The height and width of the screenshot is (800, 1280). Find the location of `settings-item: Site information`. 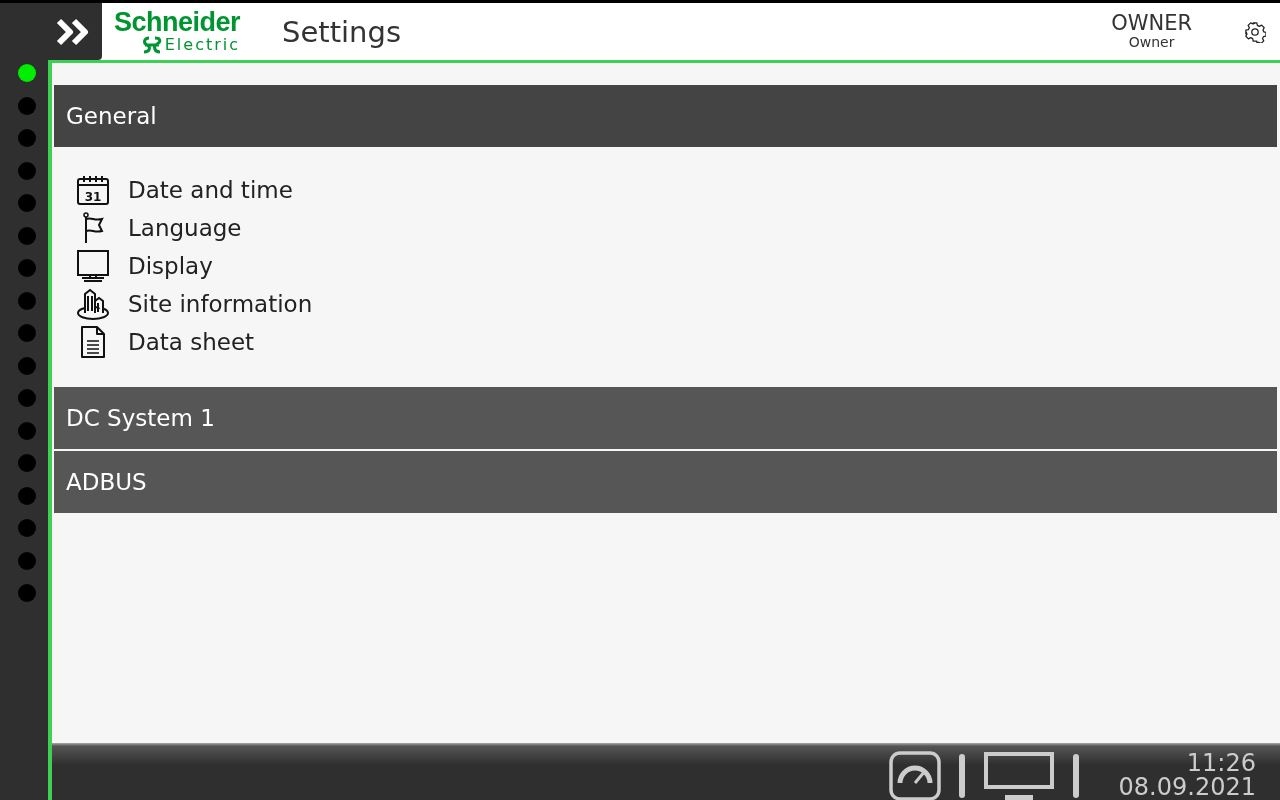

settings-item: Site information is located at coordinates (220, 304).